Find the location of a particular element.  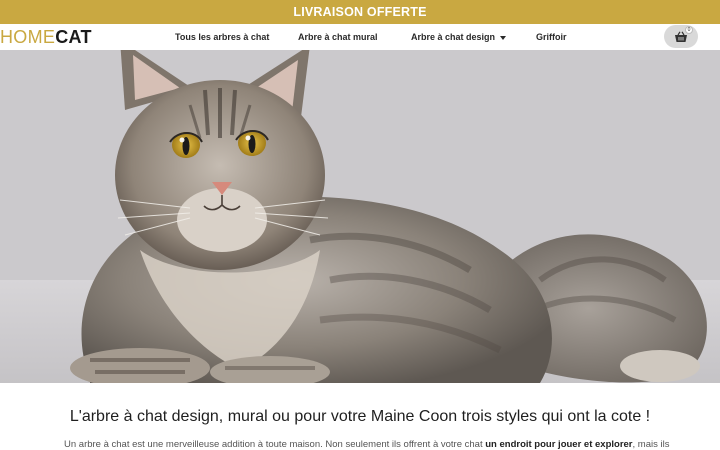

nav-item-label: Tous les arbres à chat is located at coordinates (222, 37).